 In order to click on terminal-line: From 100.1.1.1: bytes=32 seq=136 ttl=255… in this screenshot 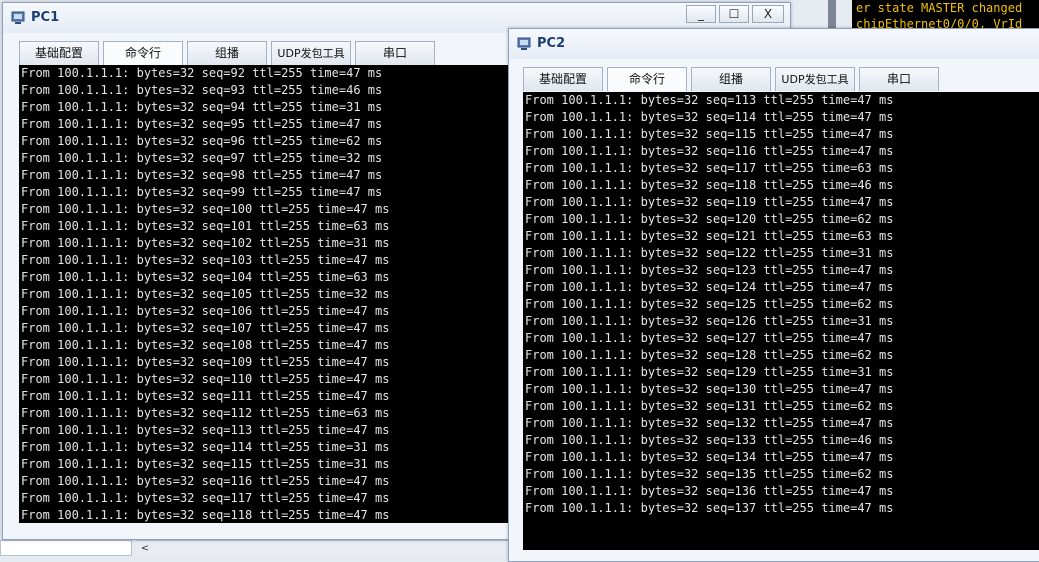, I will do `click(709, 491)`.